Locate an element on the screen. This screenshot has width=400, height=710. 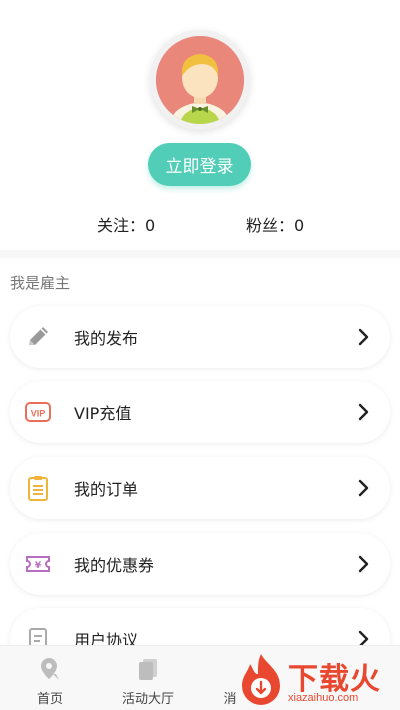
menu-item-label: VIP充值 is located at coordinates (103, 413).